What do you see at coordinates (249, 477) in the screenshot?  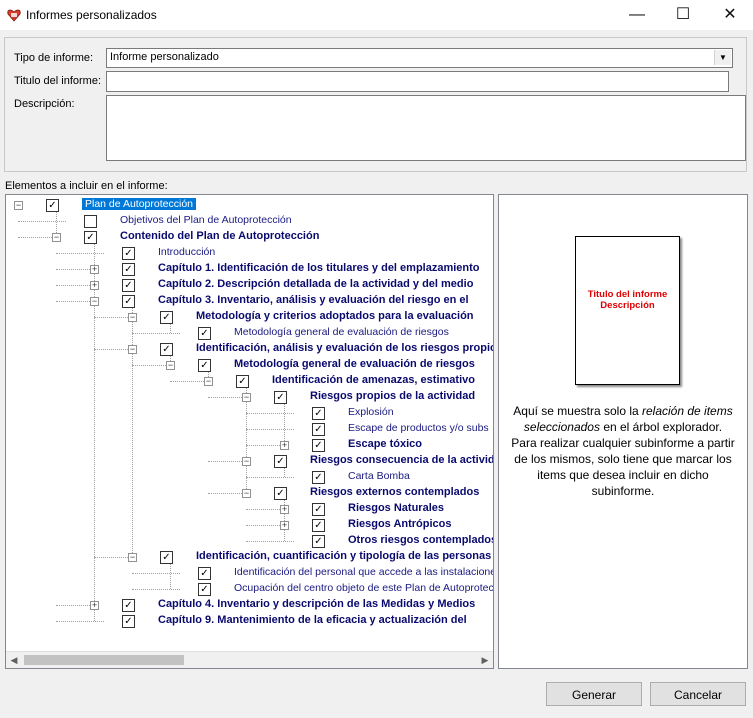 I see `tree-node: ✓ Carta Bomba` at bounding box center [249, 477].